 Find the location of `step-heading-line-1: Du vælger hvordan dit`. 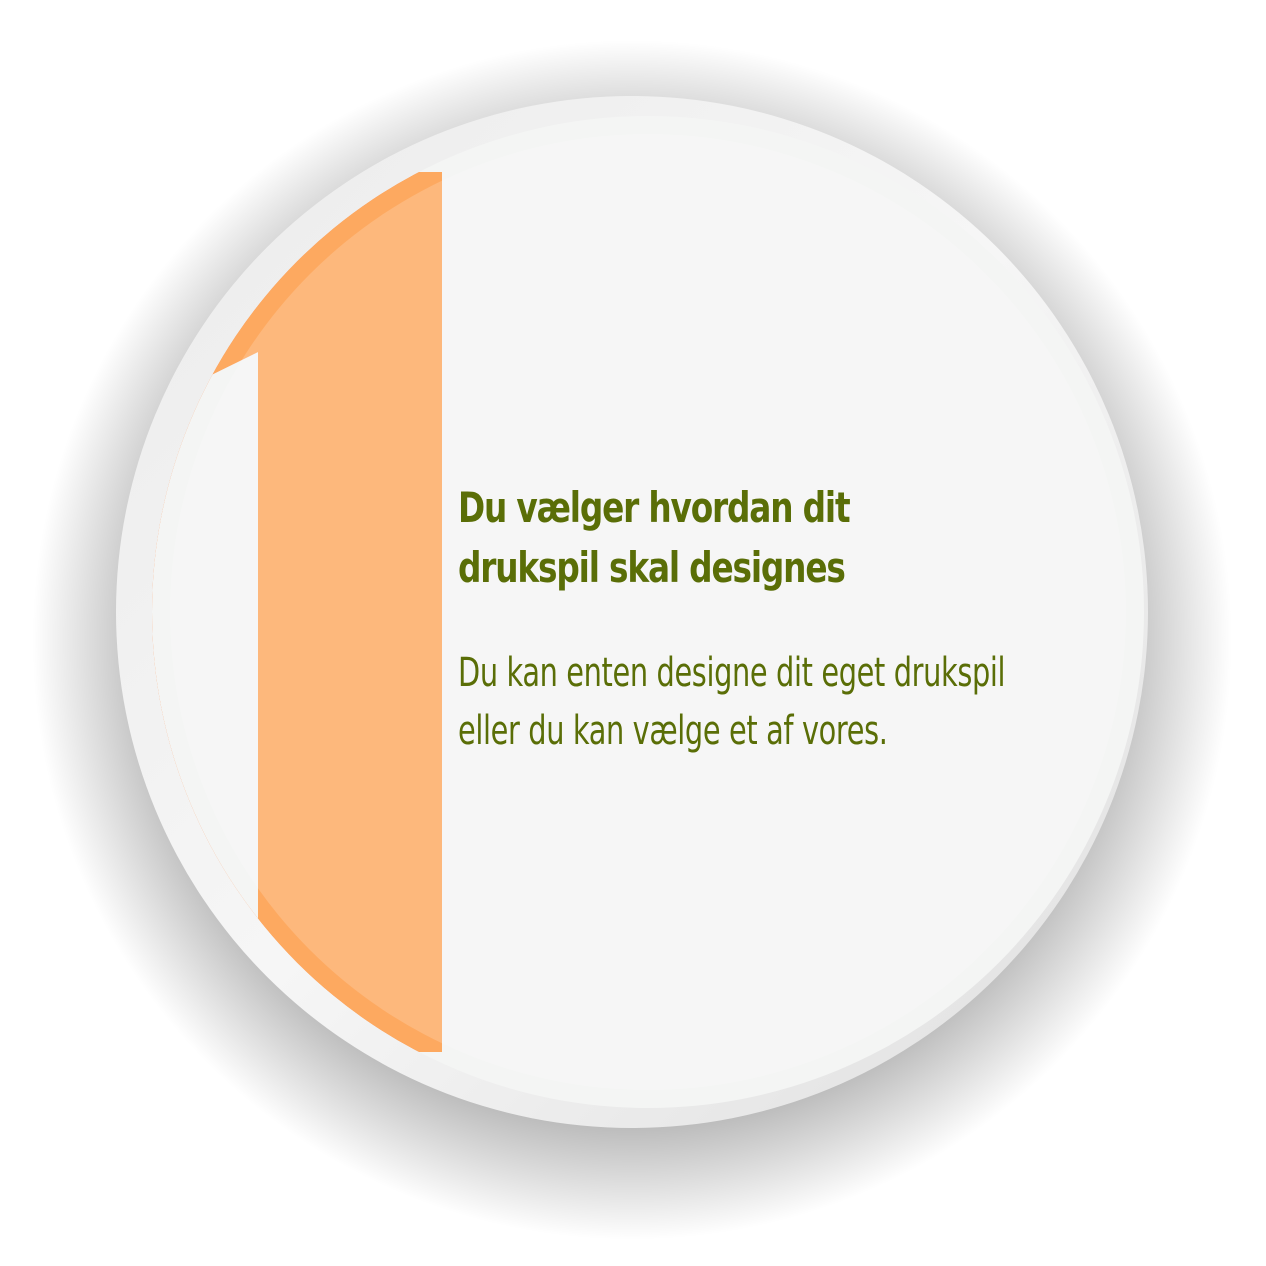

step-heading-line-1: Du vælger hvordan dit is located at coordinates (654, 507).